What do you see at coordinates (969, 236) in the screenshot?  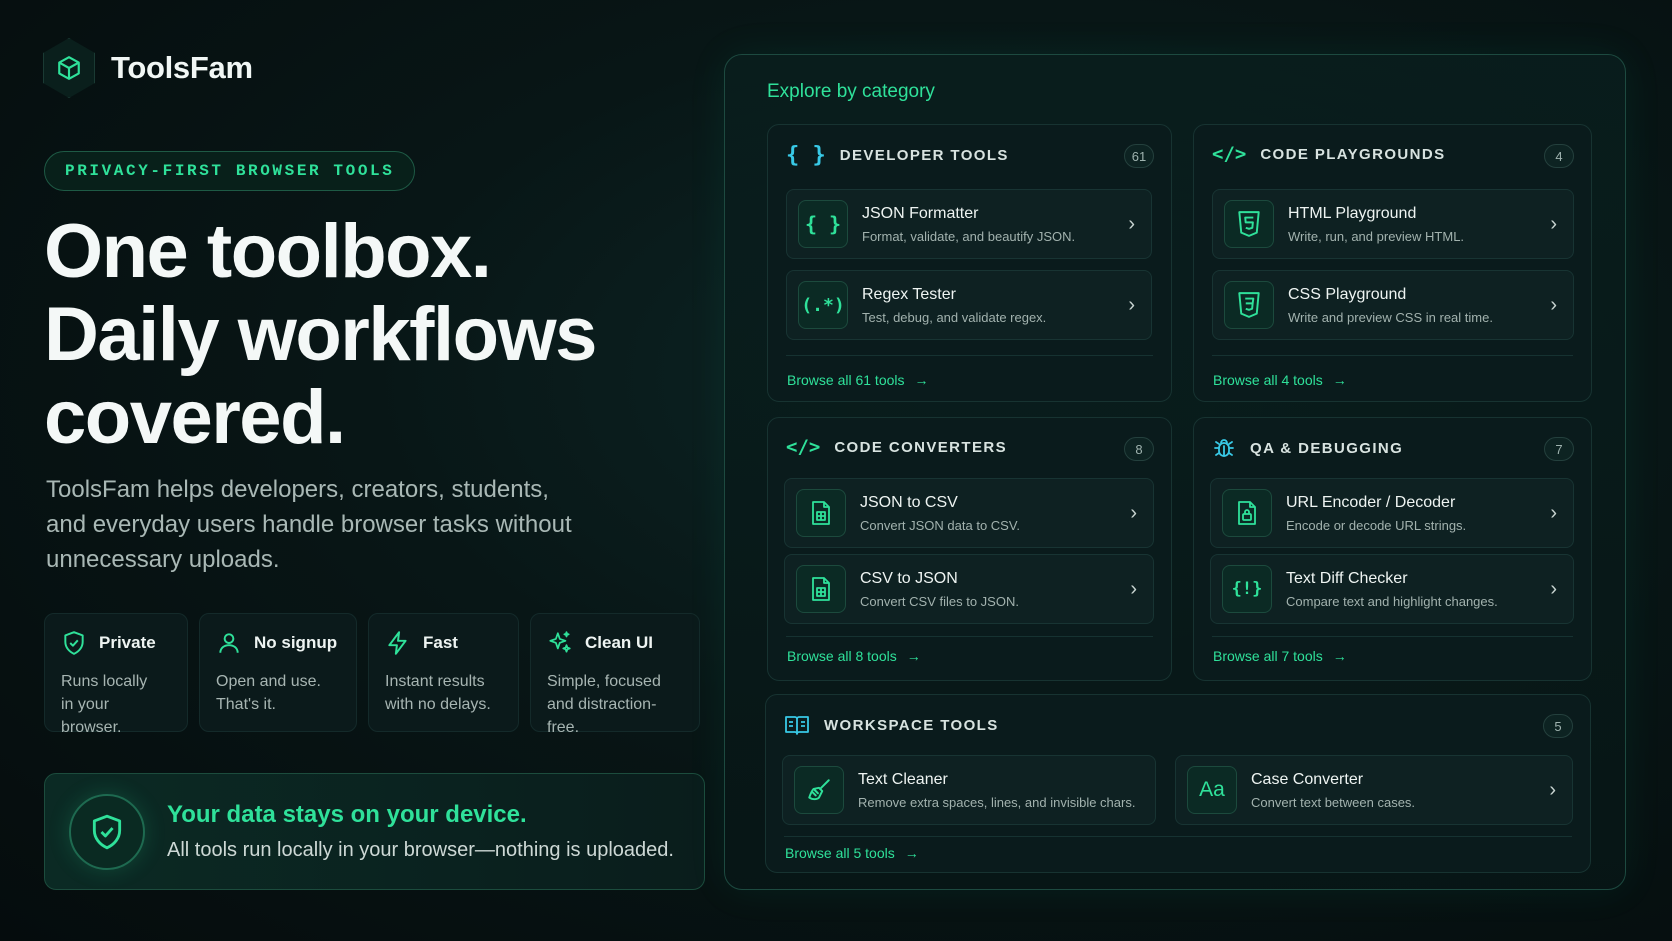 I see `tool-desc: Format, validate, and beautify JSON.` at bounding box center [969, 236].